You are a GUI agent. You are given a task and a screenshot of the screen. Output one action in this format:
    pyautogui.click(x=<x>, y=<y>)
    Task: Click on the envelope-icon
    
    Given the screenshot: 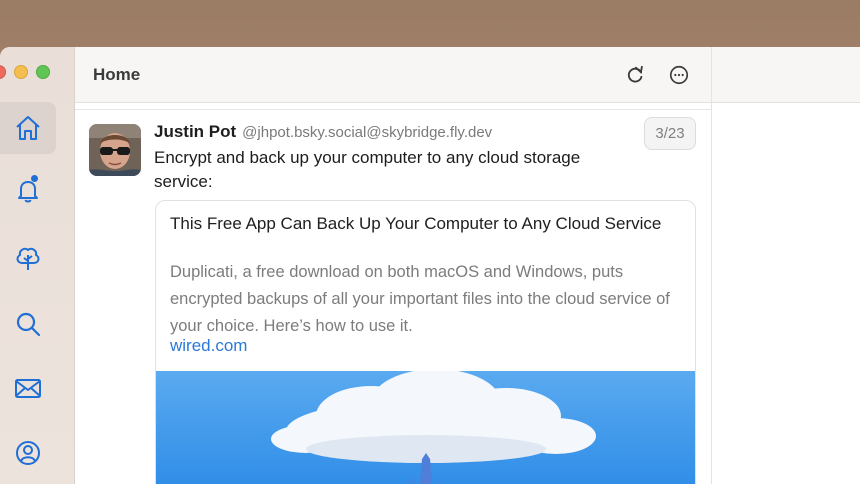 What is the action you would take?
    pyautogui.click(x=28, y=388)
    